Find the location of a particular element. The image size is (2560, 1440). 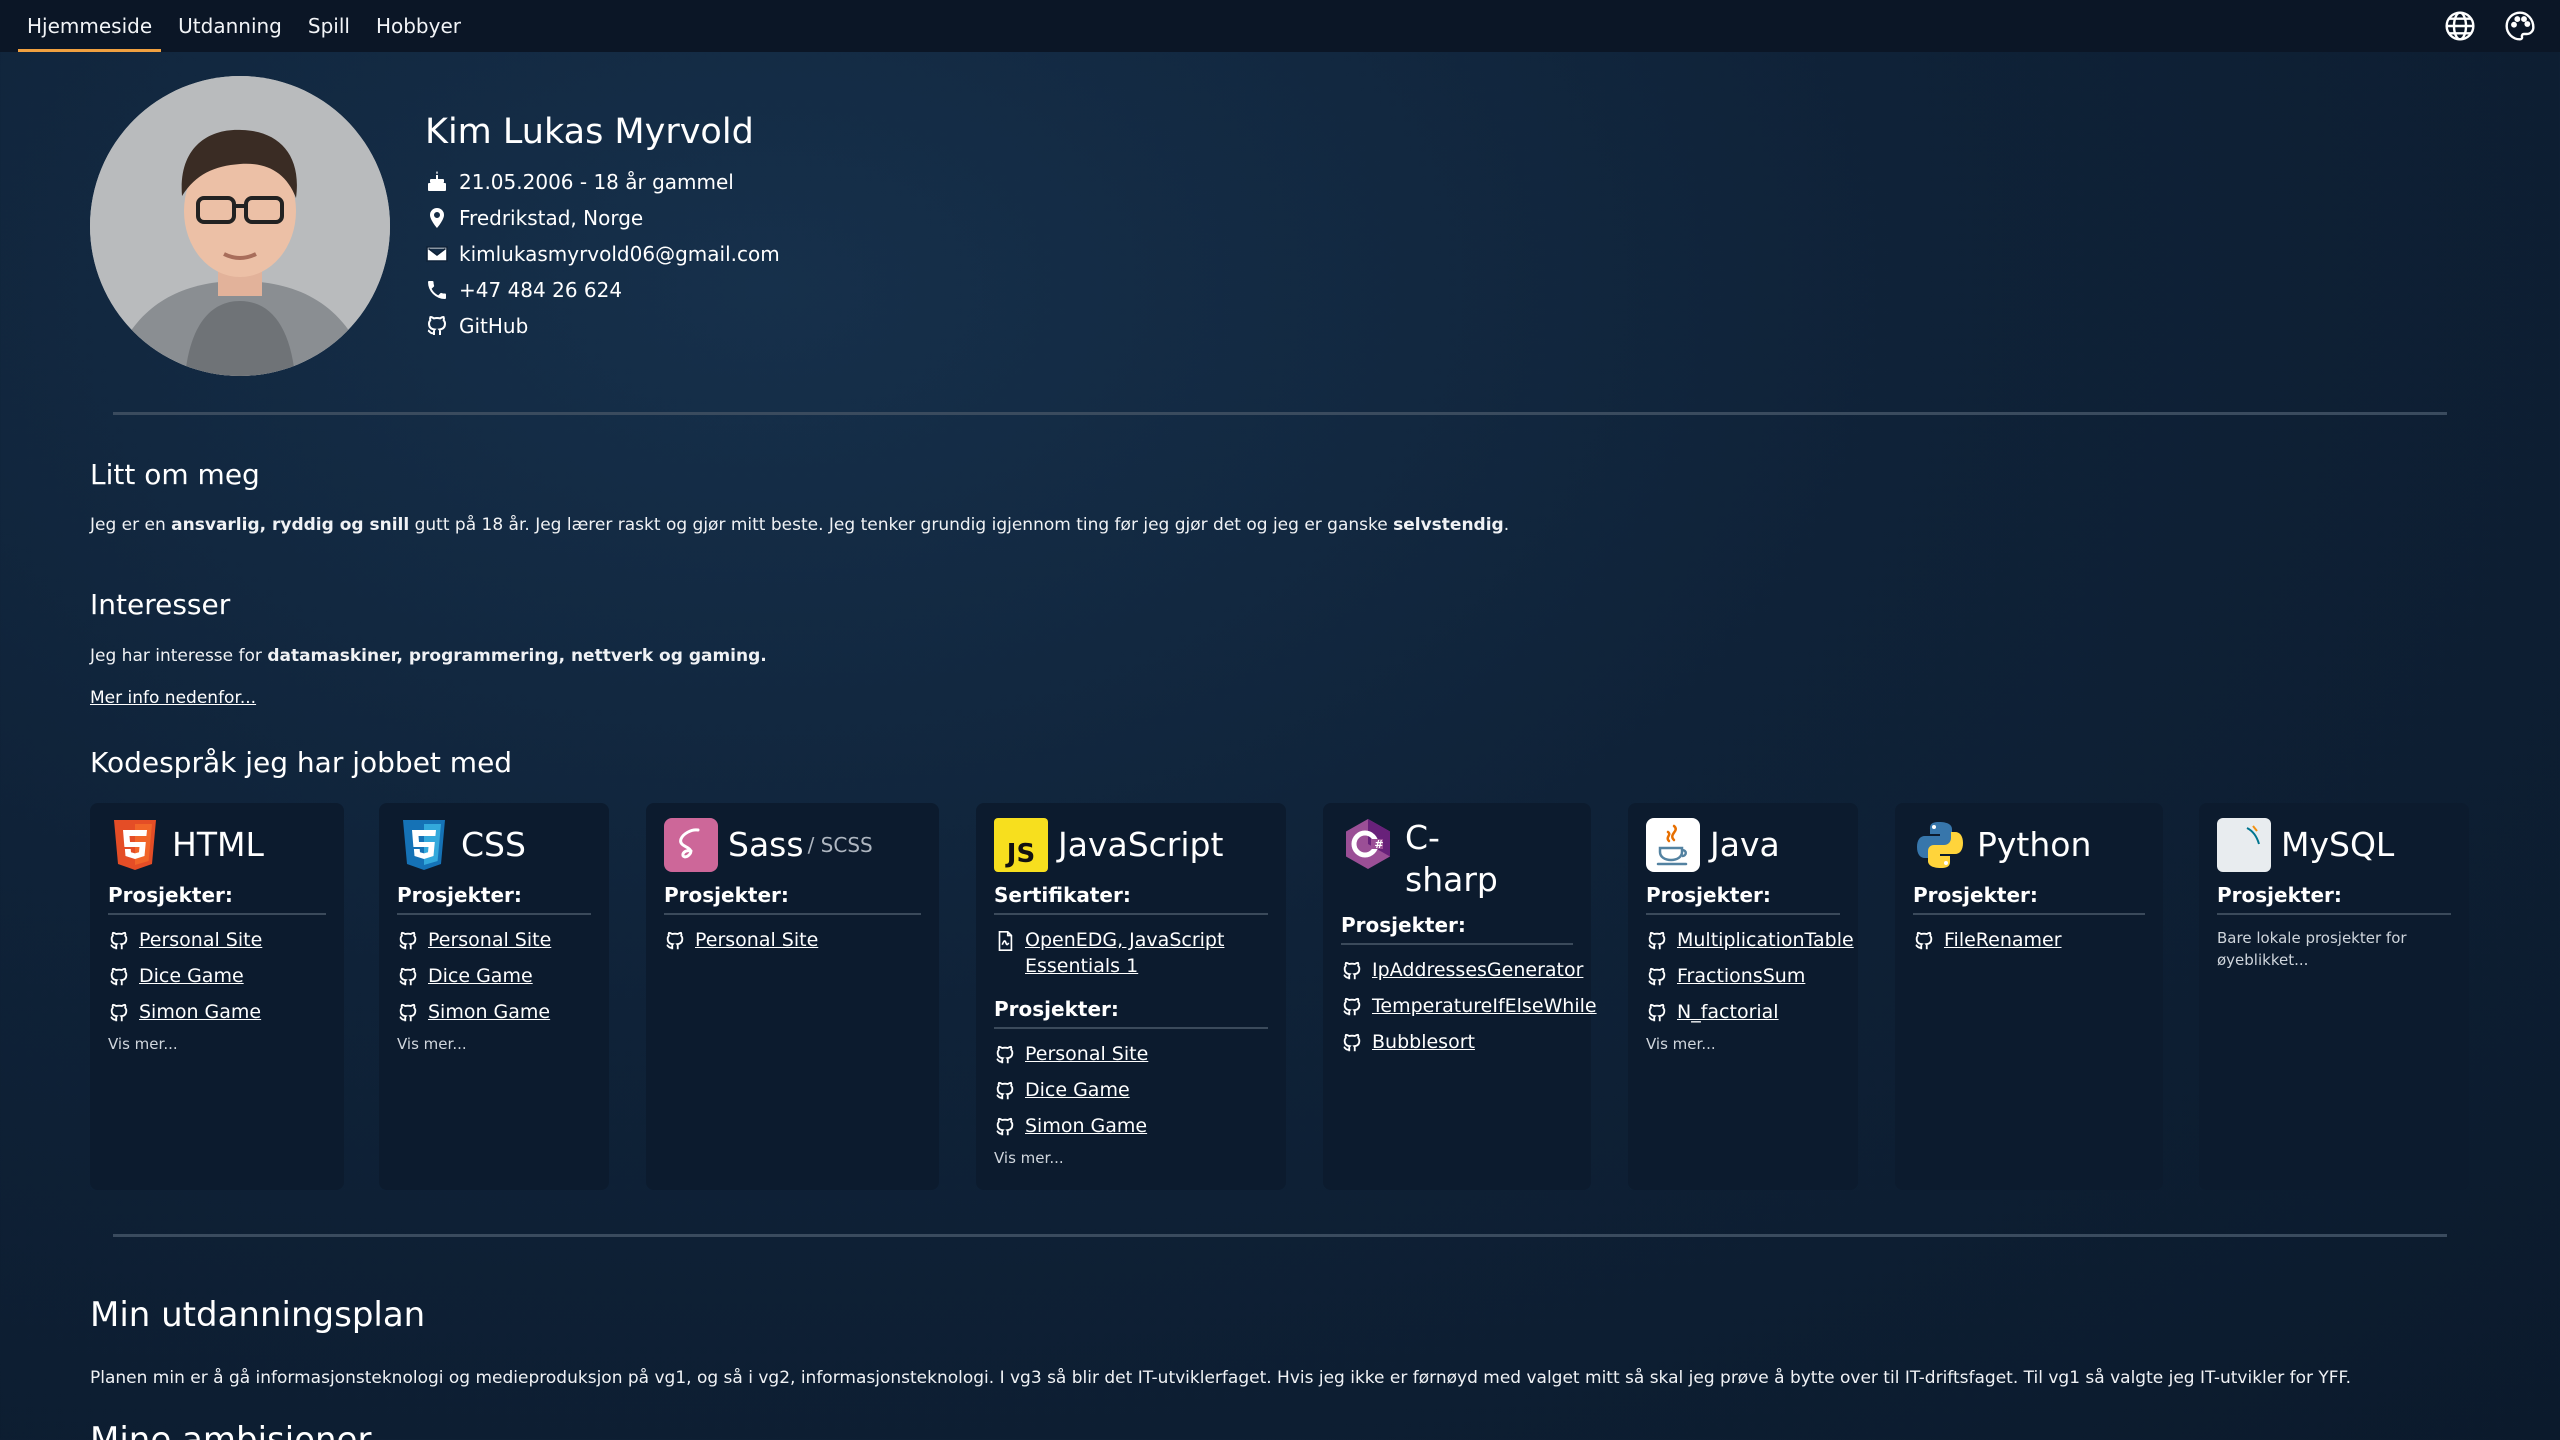

email-text: kimlukasmyrvold06@gmail.com is located at coordinates (619, 254).